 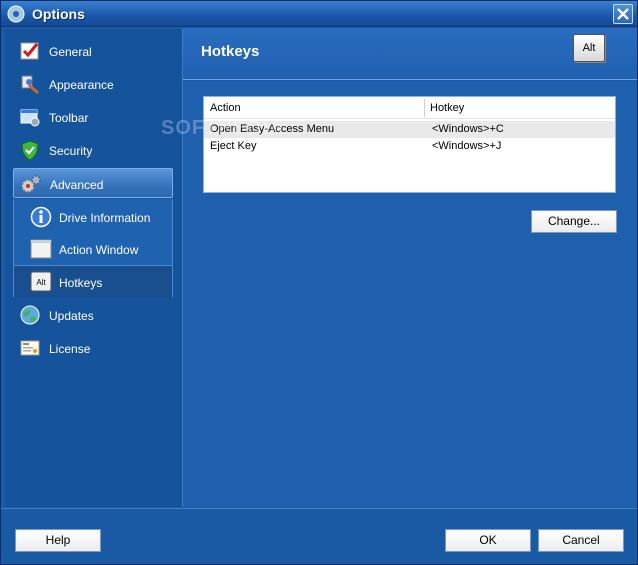 I want to click on general-icon, so click(x=30, y=51).